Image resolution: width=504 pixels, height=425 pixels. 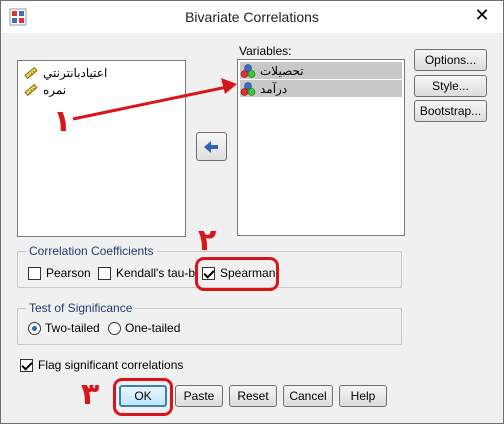 I want to click on two-tailed-radio, so click(x=34, y=328).